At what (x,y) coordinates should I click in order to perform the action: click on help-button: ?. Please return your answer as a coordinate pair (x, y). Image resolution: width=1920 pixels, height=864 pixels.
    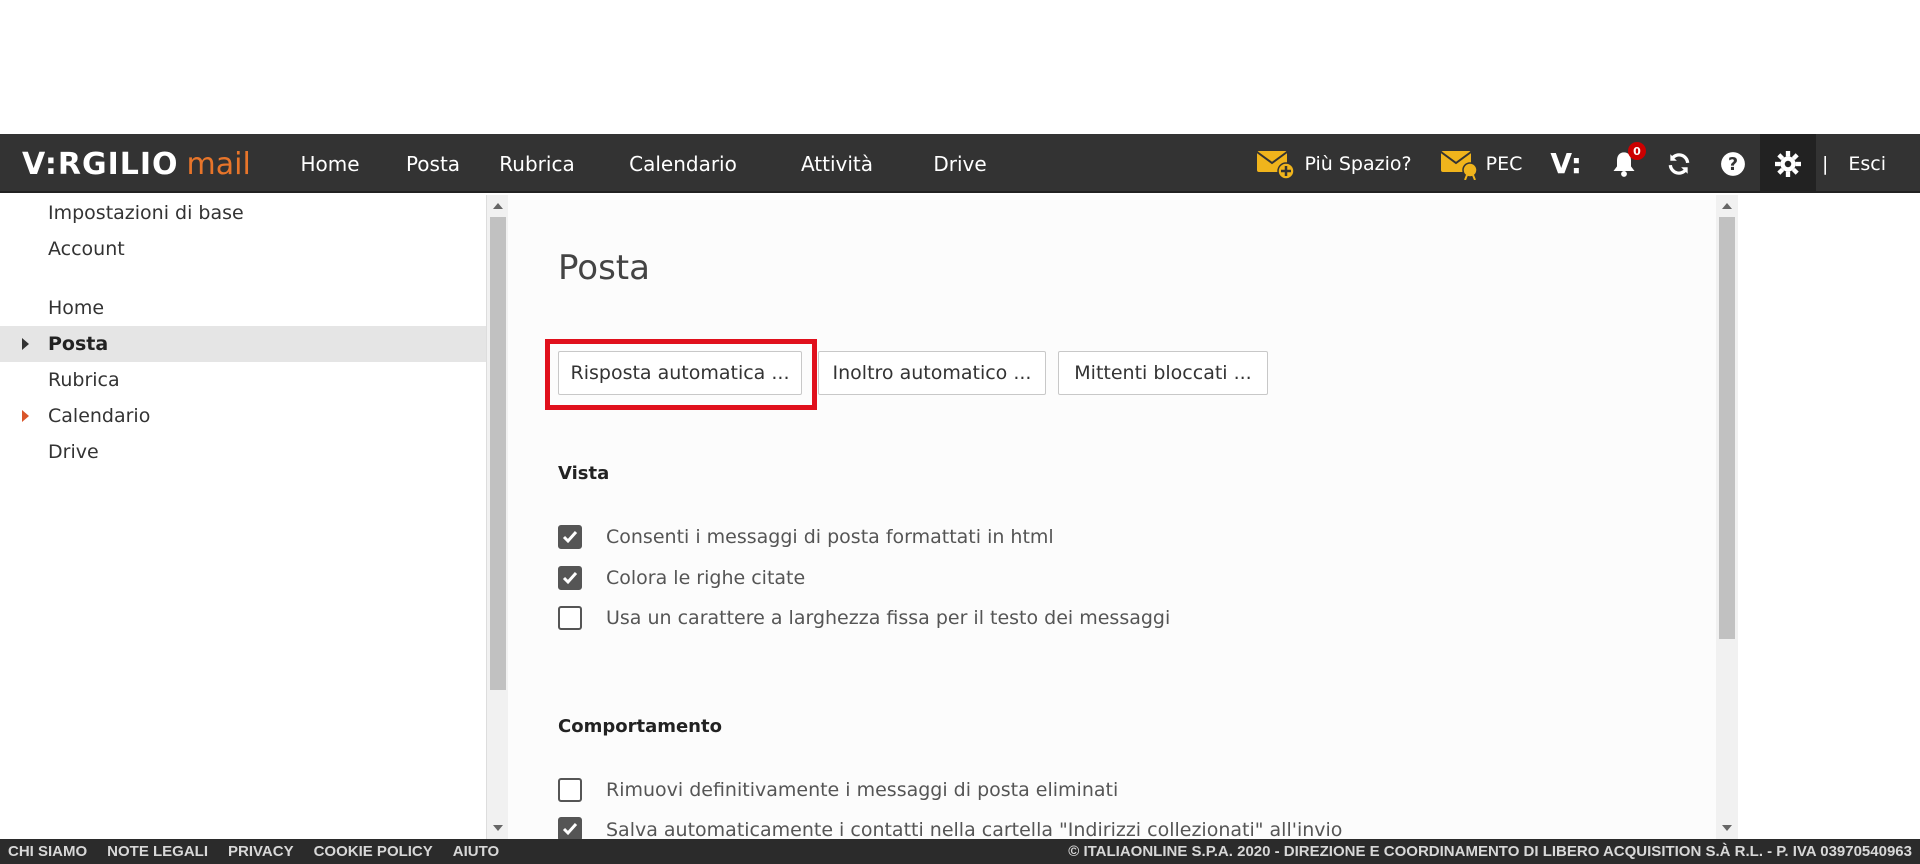
    Looking at the image, I should click on (1733, 163).